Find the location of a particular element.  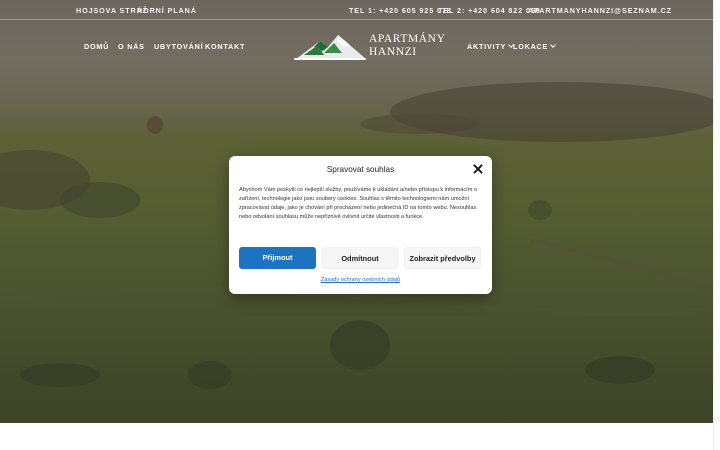

nav-item-locations: LOKACE is located at coordinates (534, 46).